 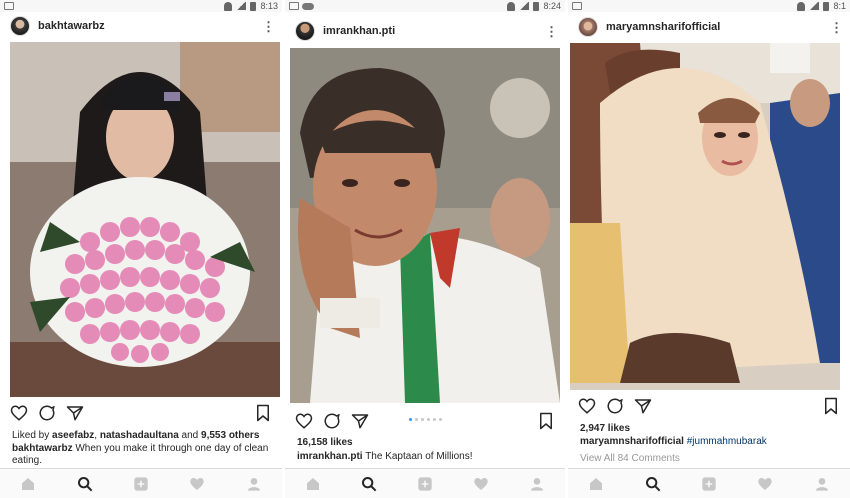 What do you see at coordinates (42, 448) in the screenshot?
I see `caption-username: bakhtawarbz` at bounding box center [42, 448].